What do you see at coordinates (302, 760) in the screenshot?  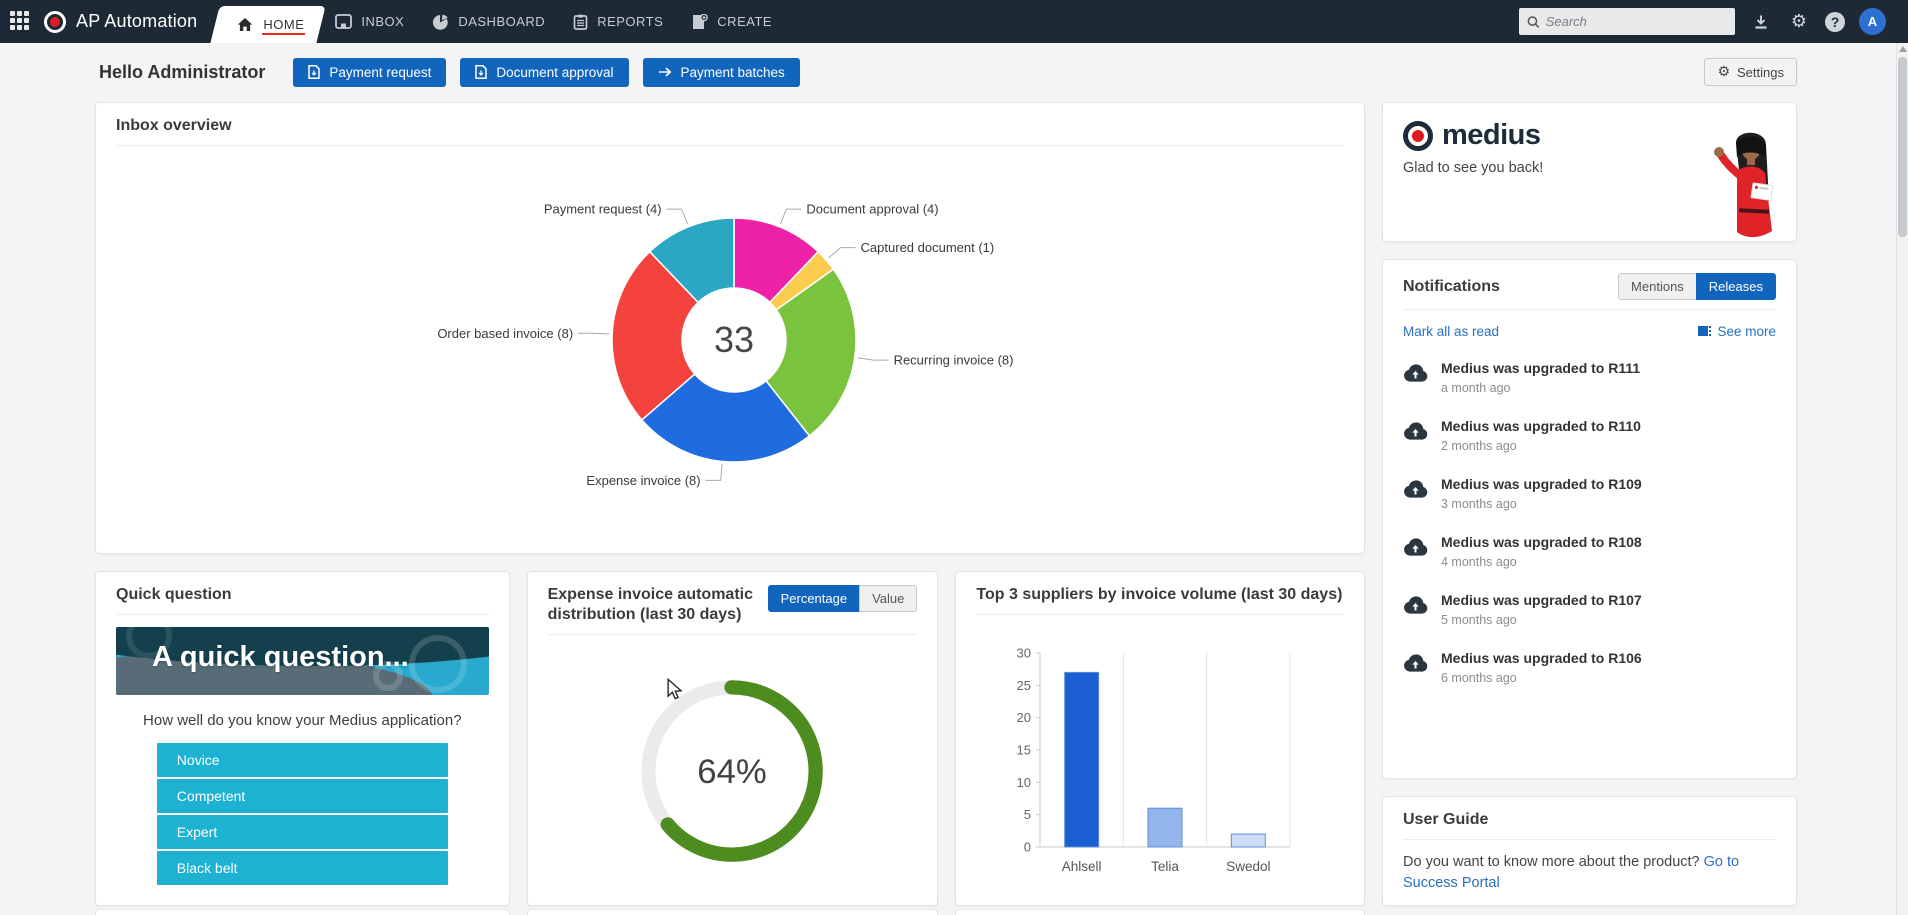 I see `option-novice-button: Novice` at bounding box center [302, 760].